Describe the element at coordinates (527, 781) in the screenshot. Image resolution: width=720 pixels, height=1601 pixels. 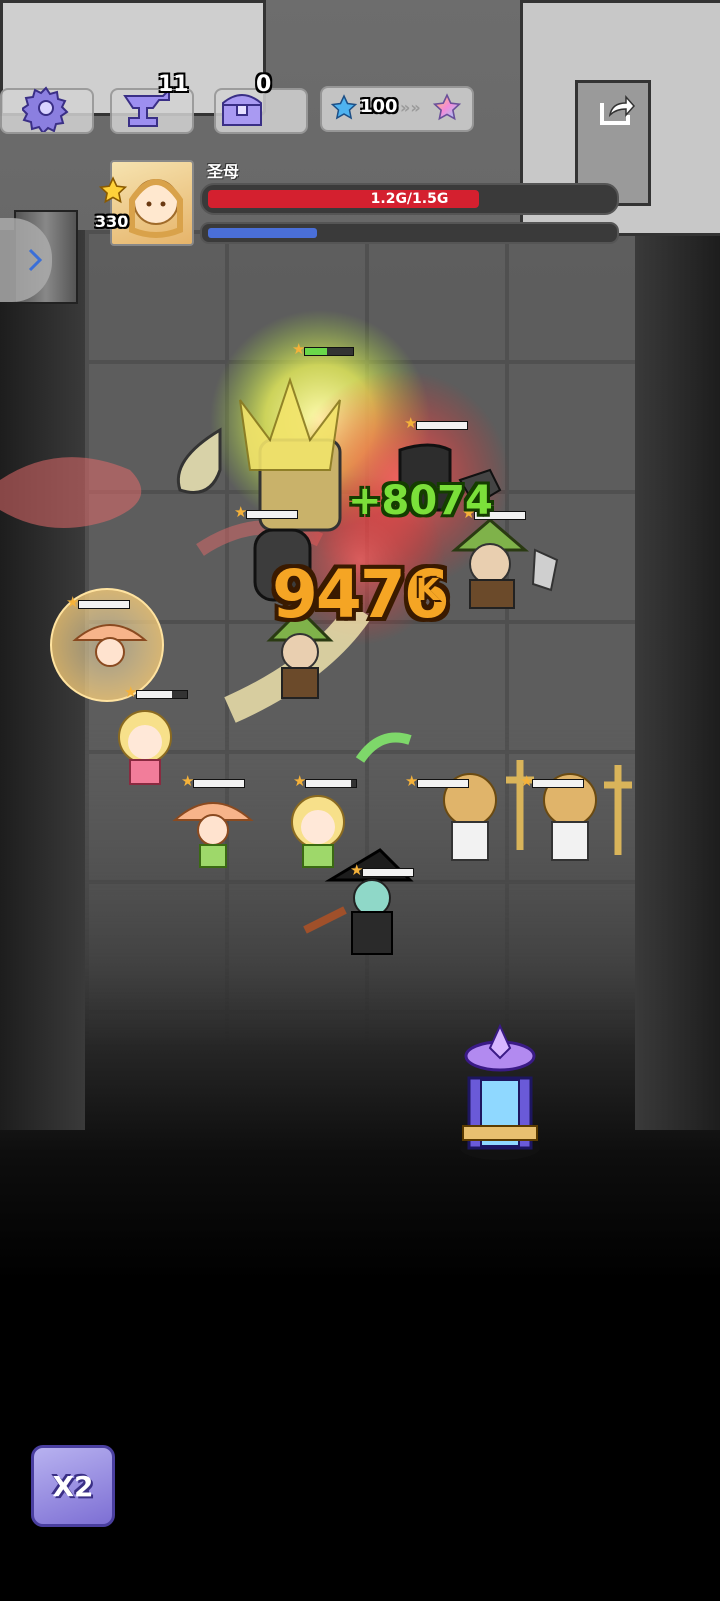
I see `ally-priest-right-star-icon: ★` at that location.